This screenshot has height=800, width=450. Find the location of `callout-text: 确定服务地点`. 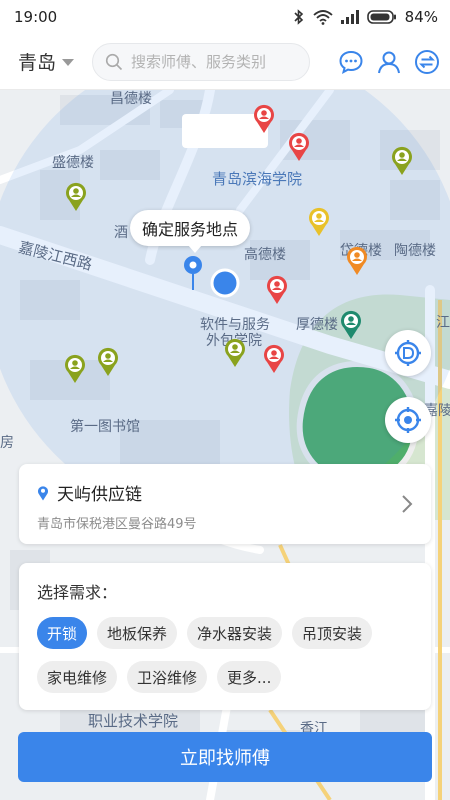

callout-text: 确定服务地点 is located at coordinates (190, 229).